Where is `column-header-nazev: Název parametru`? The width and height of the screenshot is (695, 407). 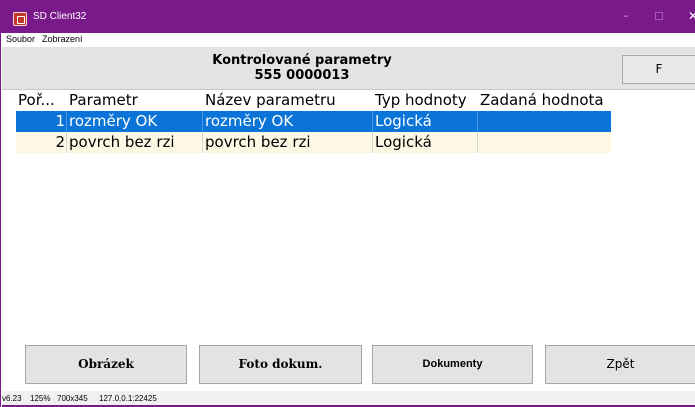
column-header-nazev: Název parametru is located at coordinates (288, 100).